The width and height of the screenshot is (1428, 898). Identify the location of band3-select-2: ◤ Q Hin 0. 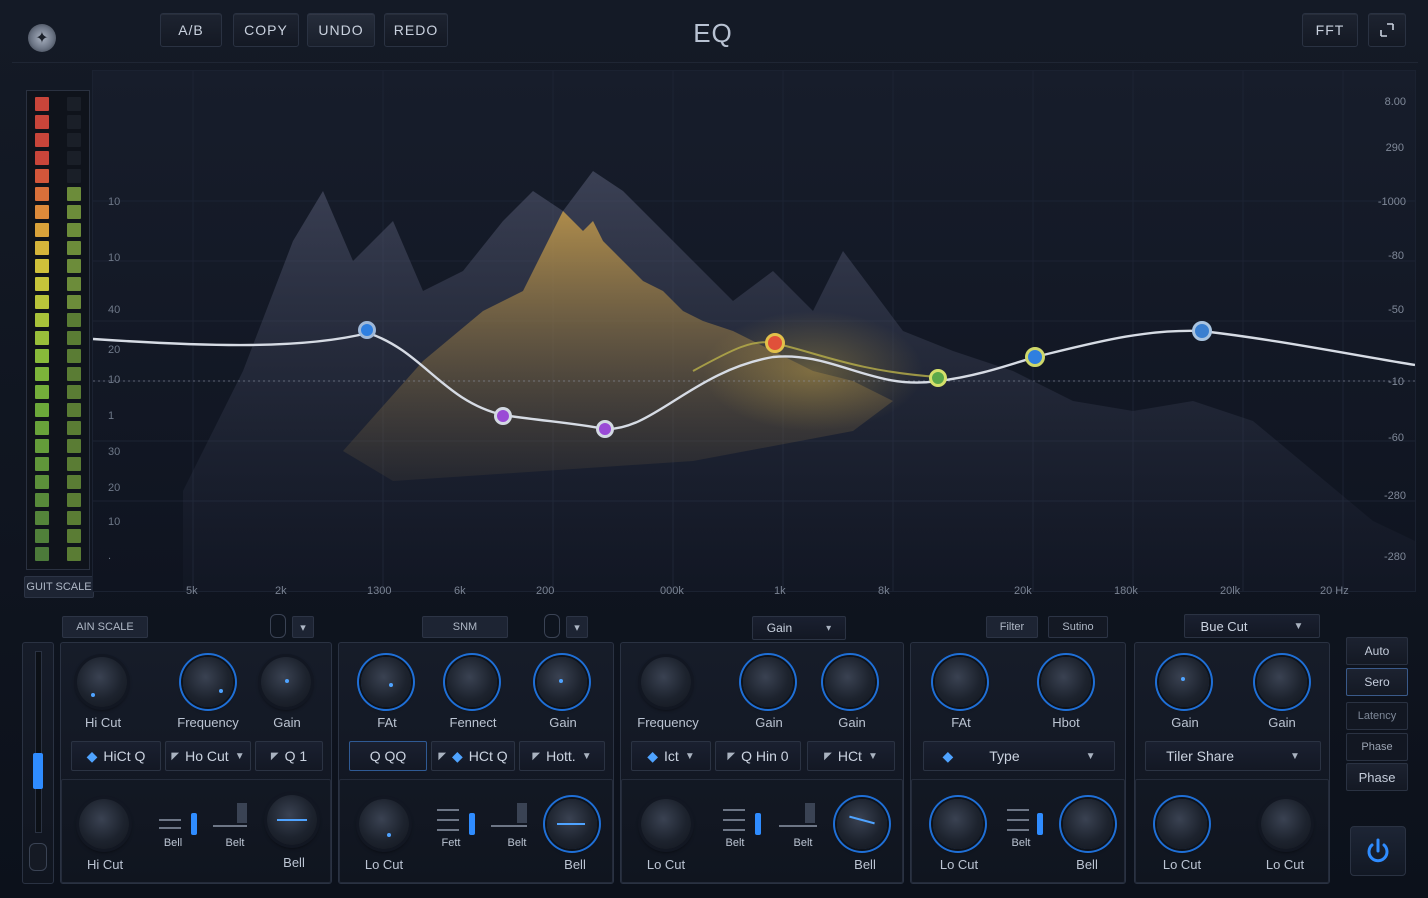
(758, 756).